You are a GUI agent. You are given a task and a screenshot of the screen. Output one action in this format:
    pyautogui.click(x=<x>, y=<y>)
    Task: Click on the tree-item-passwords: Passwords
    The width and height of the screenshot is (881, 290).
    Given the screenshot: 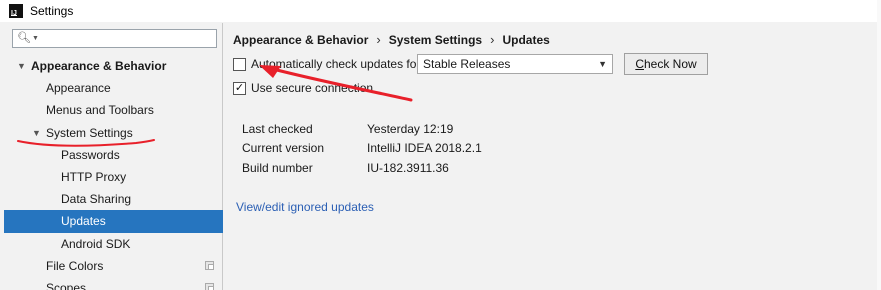 What is the action you would take?
    pyautogui.click(x=113, y=155)
    